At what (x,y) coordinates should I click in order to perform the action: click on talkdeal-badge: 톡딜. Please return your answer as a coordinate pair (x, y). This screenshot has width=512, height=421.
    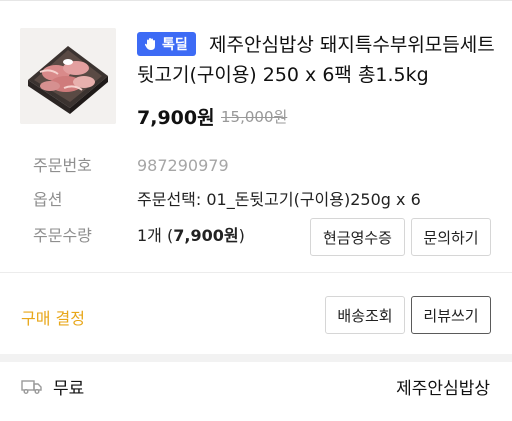
    Looking at the image, I should click on (166, 44).